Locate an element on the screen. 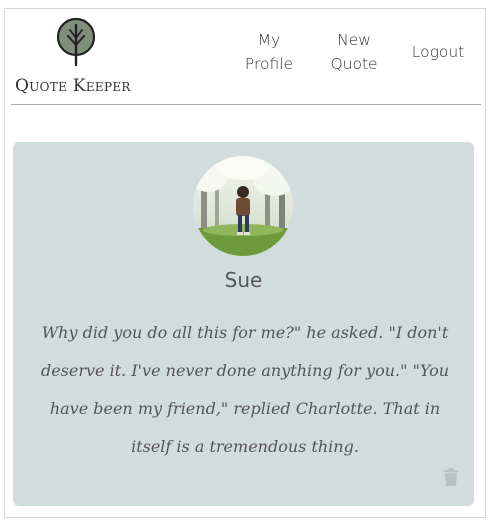 The image size is (491, 522). quote-author-username: Sue is located at coordinates (243, 280).